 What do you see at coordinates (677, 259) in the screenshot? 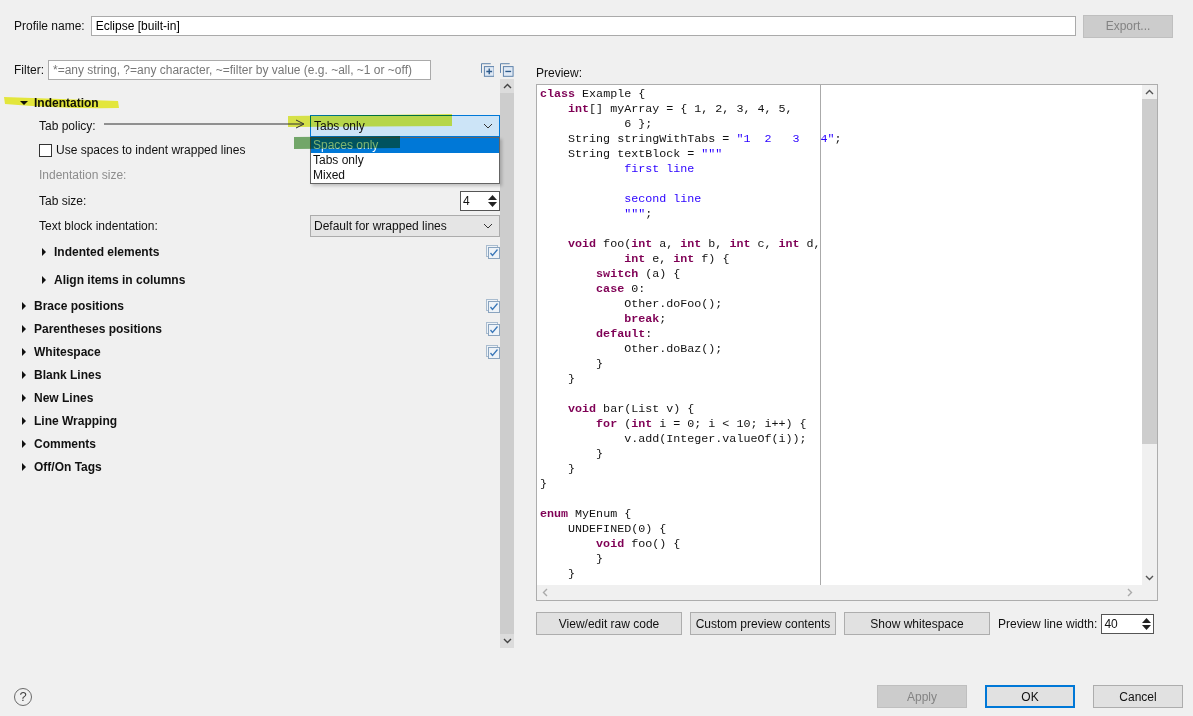
I see `code-line: int e, int f) {` at bounding box center [677, 259].